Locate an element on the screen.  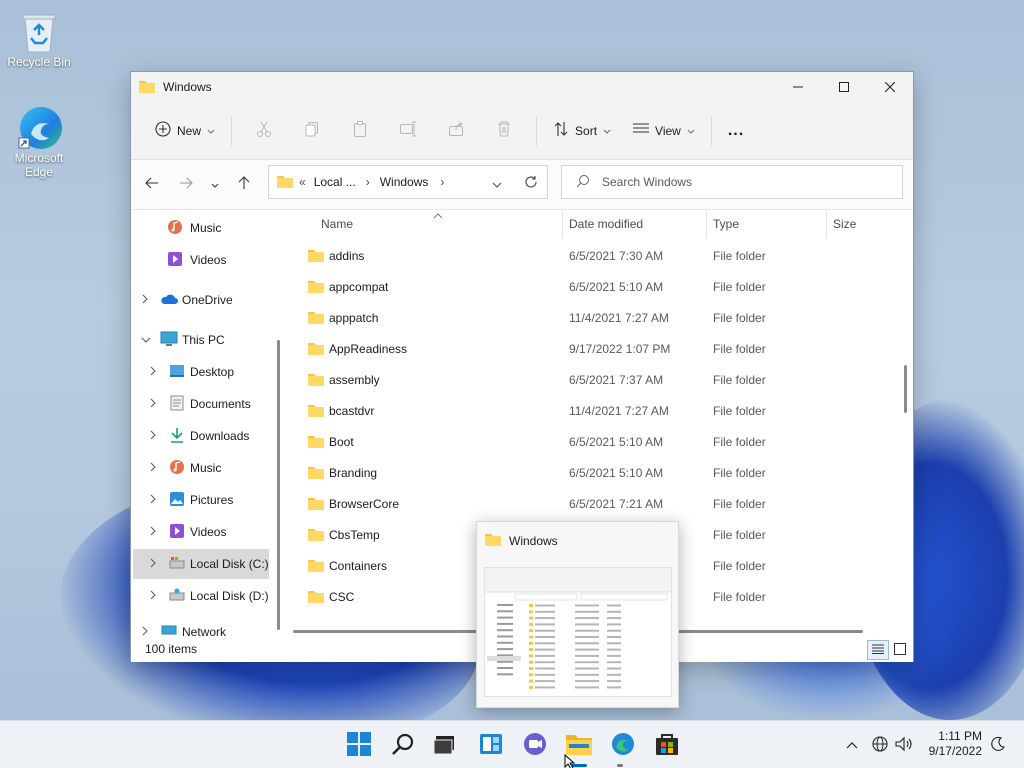
up-button is located at coordinates (244, 185).